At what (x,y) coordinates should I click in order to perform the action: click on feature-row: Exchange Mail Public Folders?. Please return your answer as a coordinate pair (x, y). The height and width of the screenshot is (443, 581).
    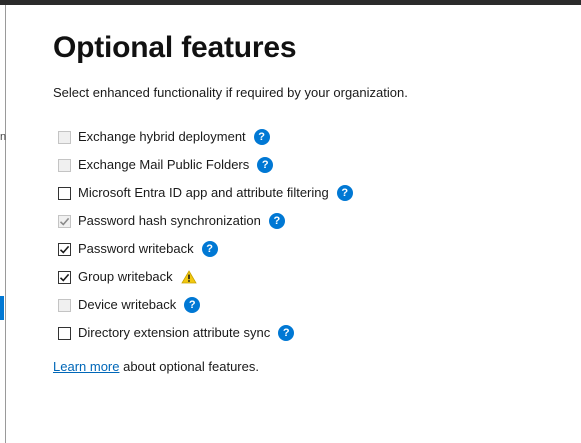
    Looking at the image, I should click on (205, 165).